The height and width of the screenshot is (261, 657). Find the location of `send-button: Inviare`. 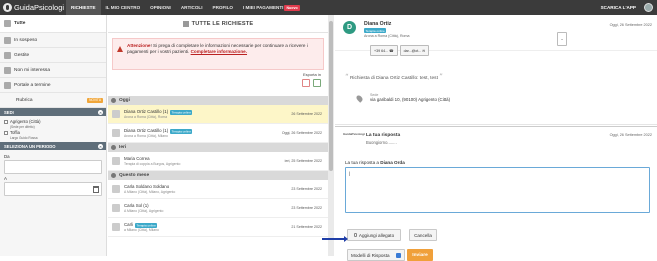

send-button: Inviare is located at coordinates (420, 255).